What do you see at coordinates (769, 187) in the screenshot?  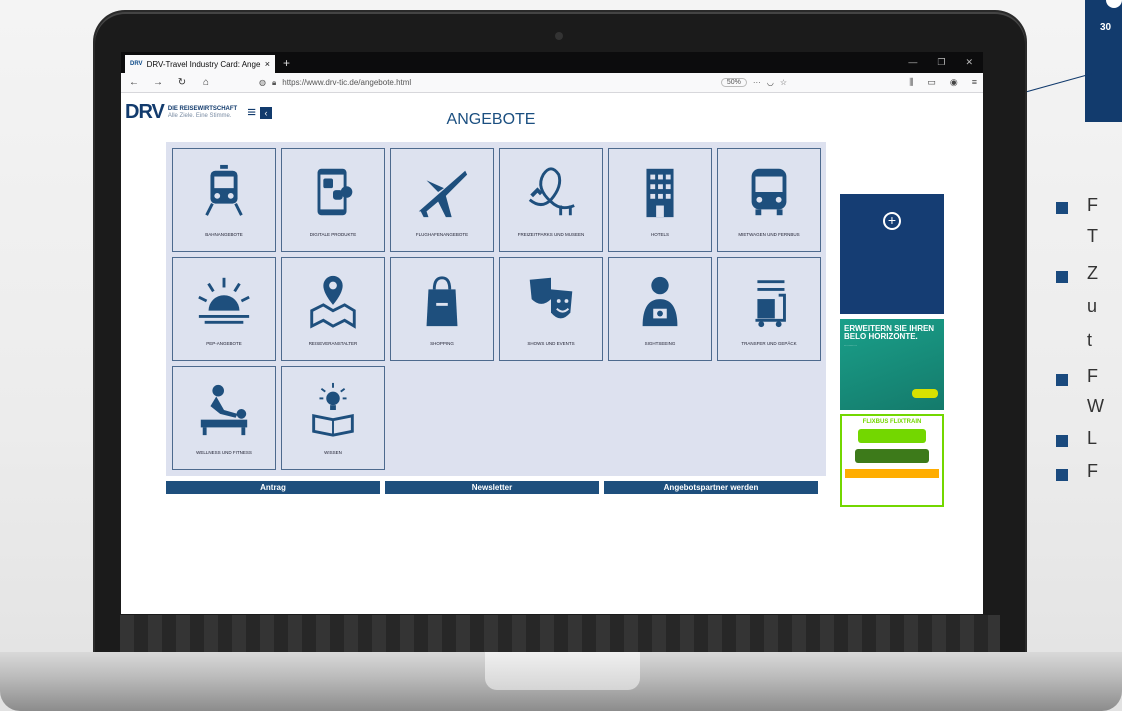 I see `bus-icon` at bounding box center [769, 187].